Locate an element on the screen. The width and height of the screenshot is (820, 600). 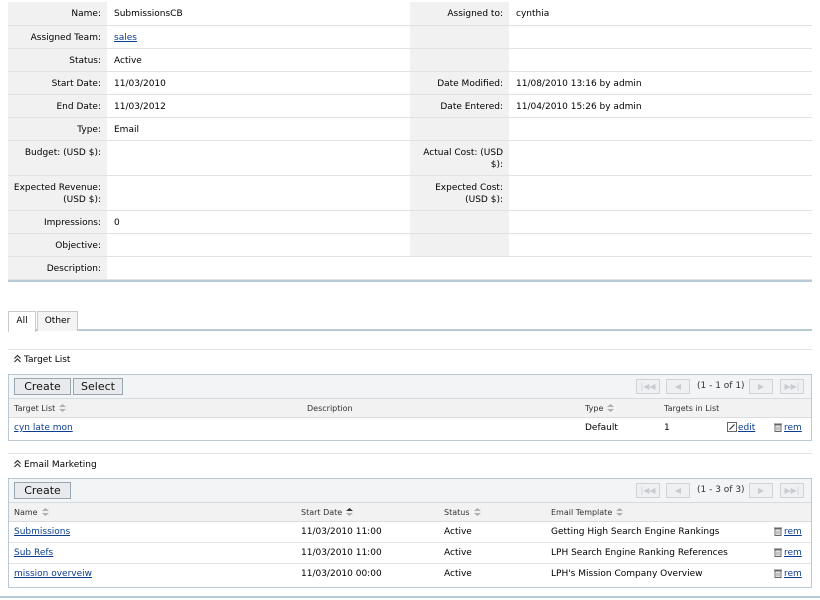
column-header-label: Start Date is located at coordinates (322, 512).